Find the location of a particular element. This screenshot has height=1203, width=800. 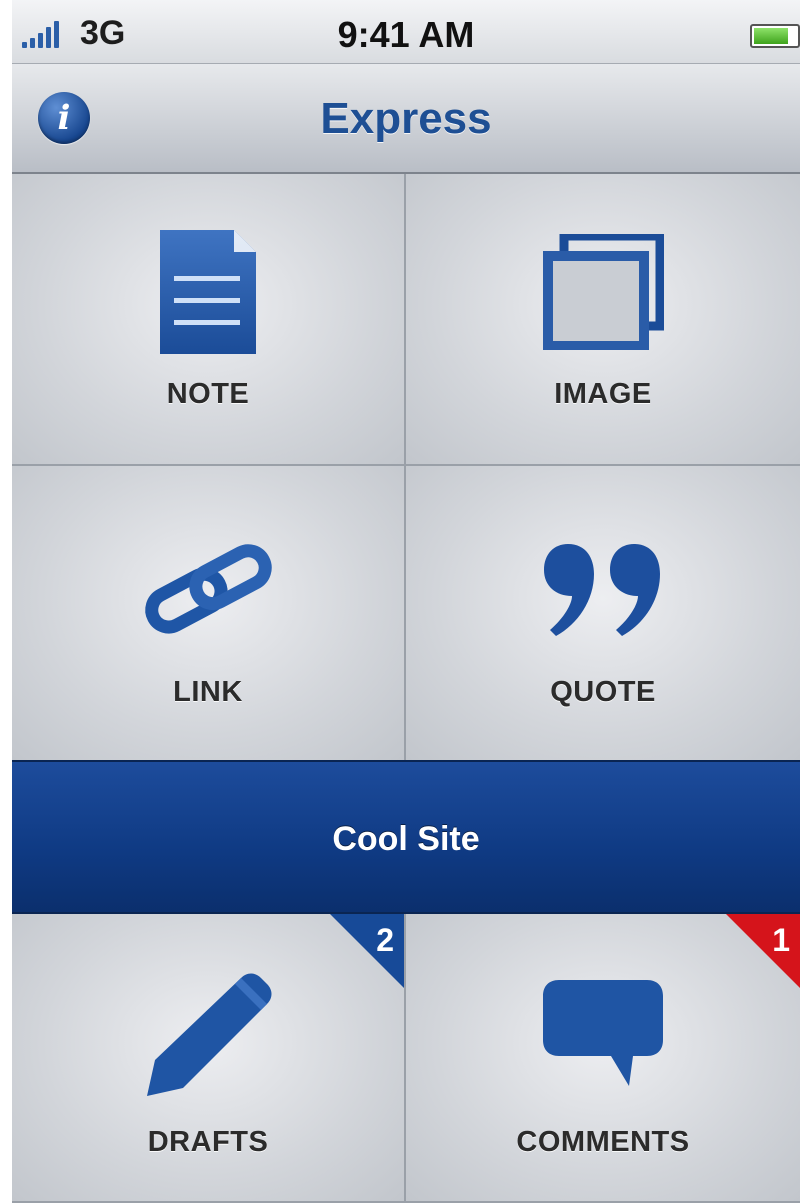

drafts-button: 2 DRAFTS is located at coordinates (209, 1058).